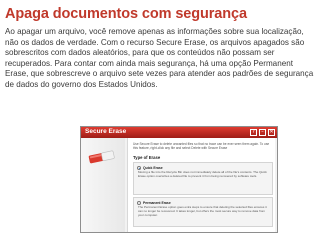 Image resolution: width=320 pixels, height=240 pixels. What do you see at coordinates (253, 132) in the screenshot?
I see `help-button: ?` at bounding box center [253, 132].